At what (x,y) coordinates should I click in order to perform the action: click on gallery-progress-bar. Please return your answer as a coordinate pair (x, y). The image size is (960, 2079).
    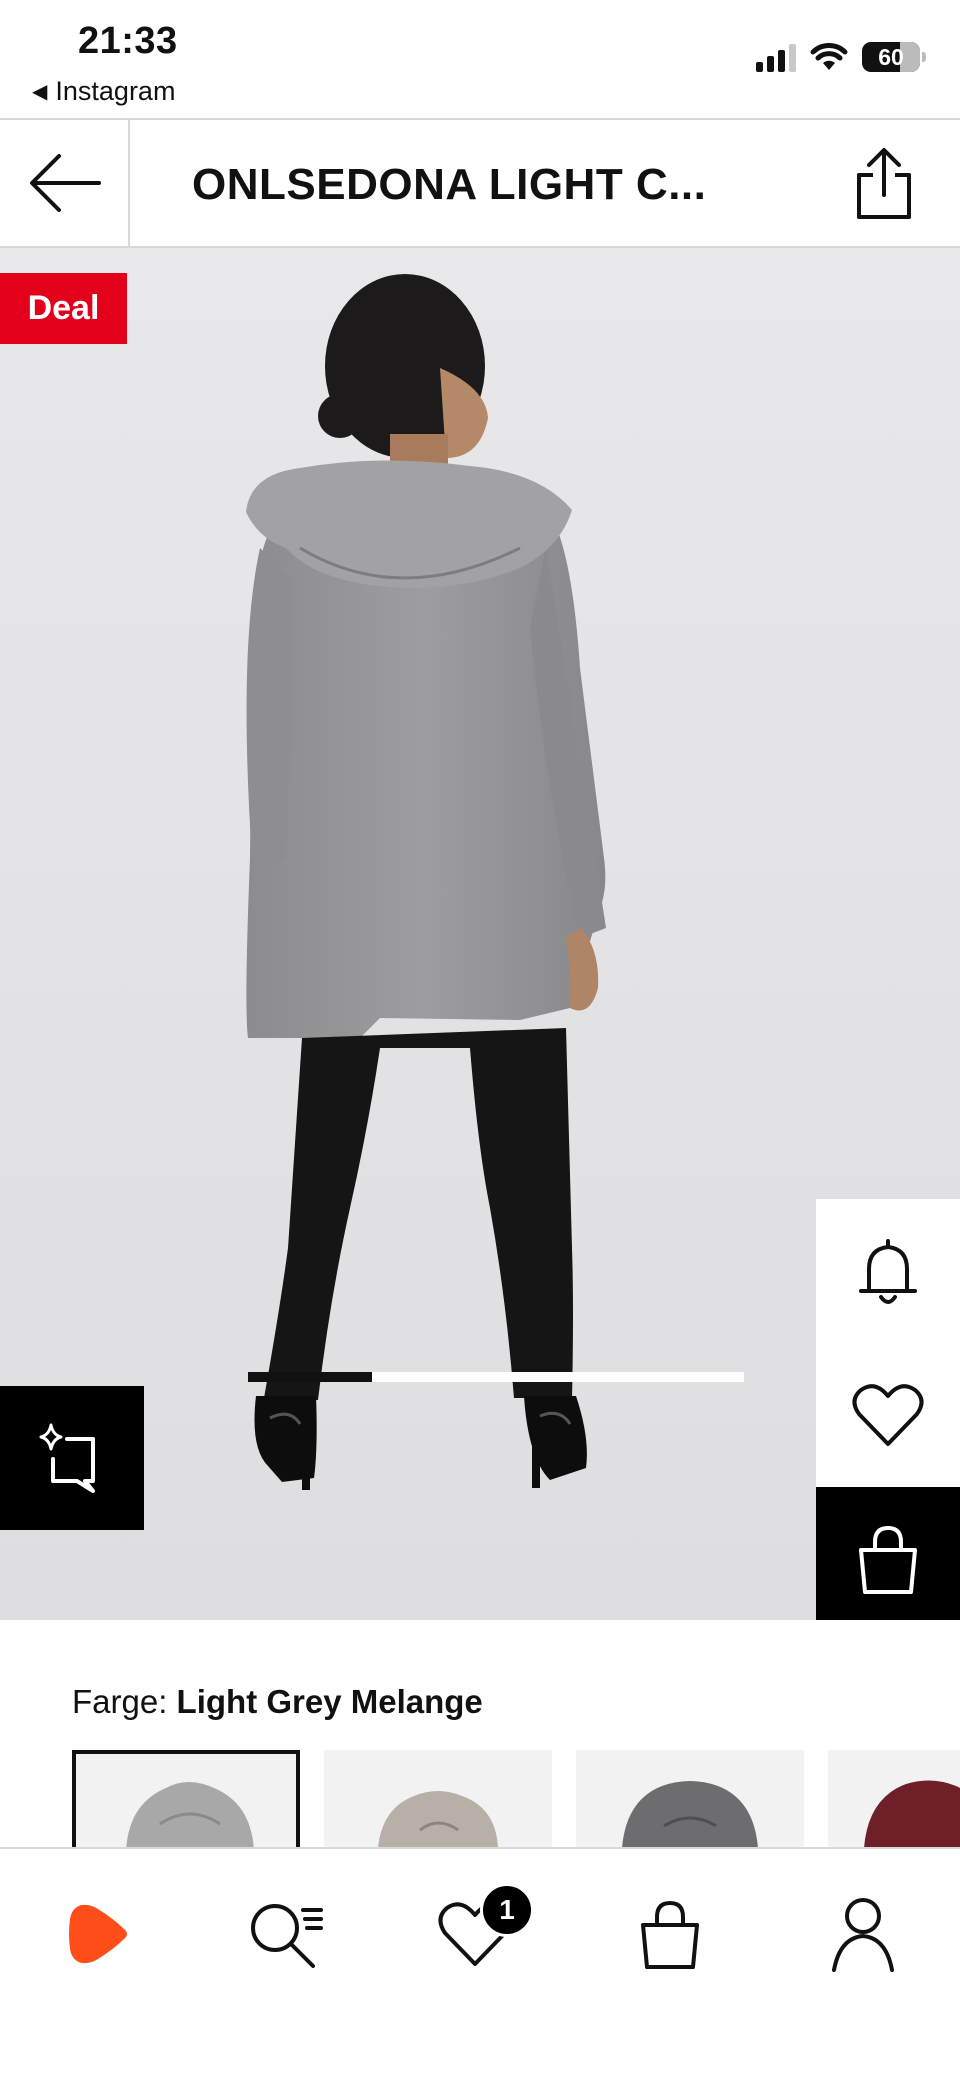
    Looking at the image, I should click on (496, 1377).